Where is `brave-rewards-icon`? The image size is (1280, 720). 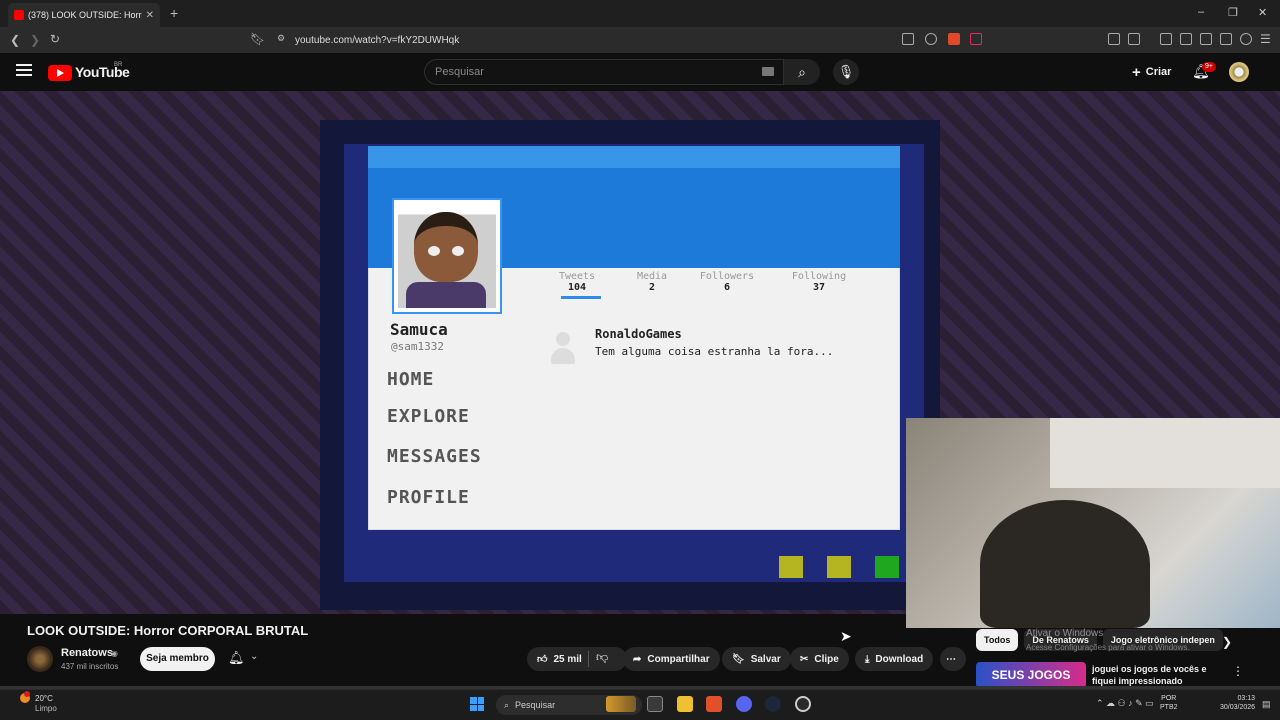 brave-rewards-icon is located at coordinates (976, 39).